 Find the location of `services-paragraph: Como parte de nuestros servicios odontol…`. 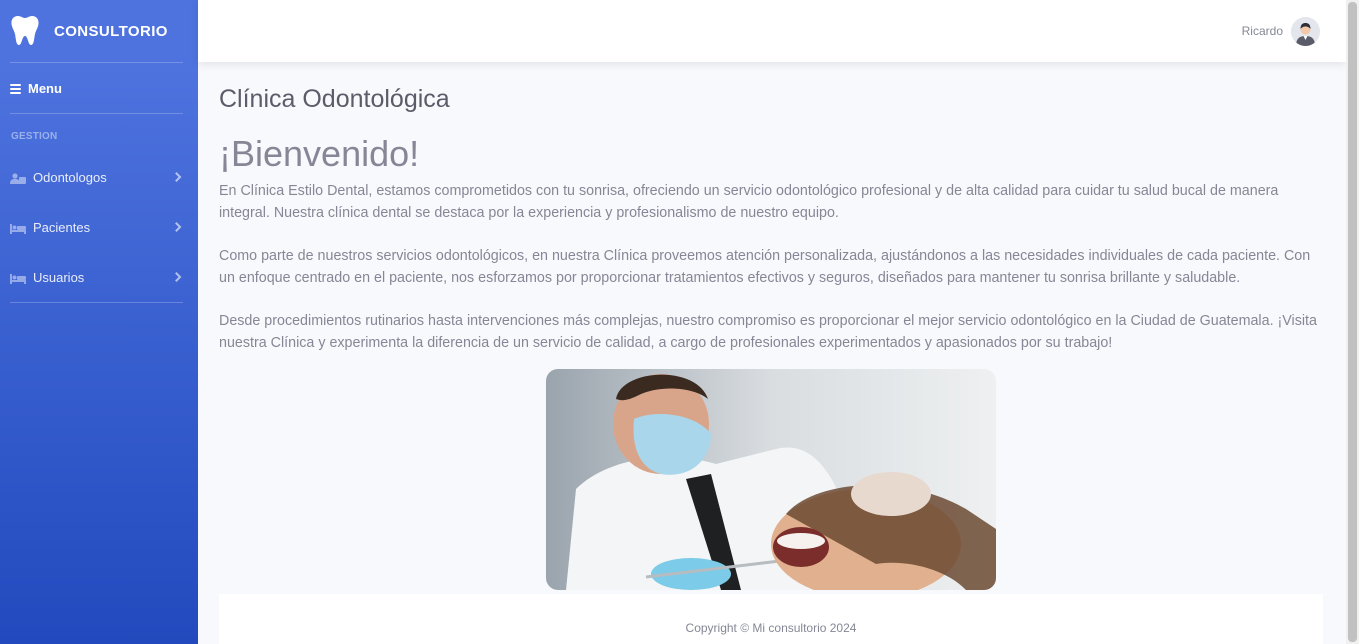

services-paragraph: Como parte de nuestros servicios odontol… is located at coordinates (765, 267).